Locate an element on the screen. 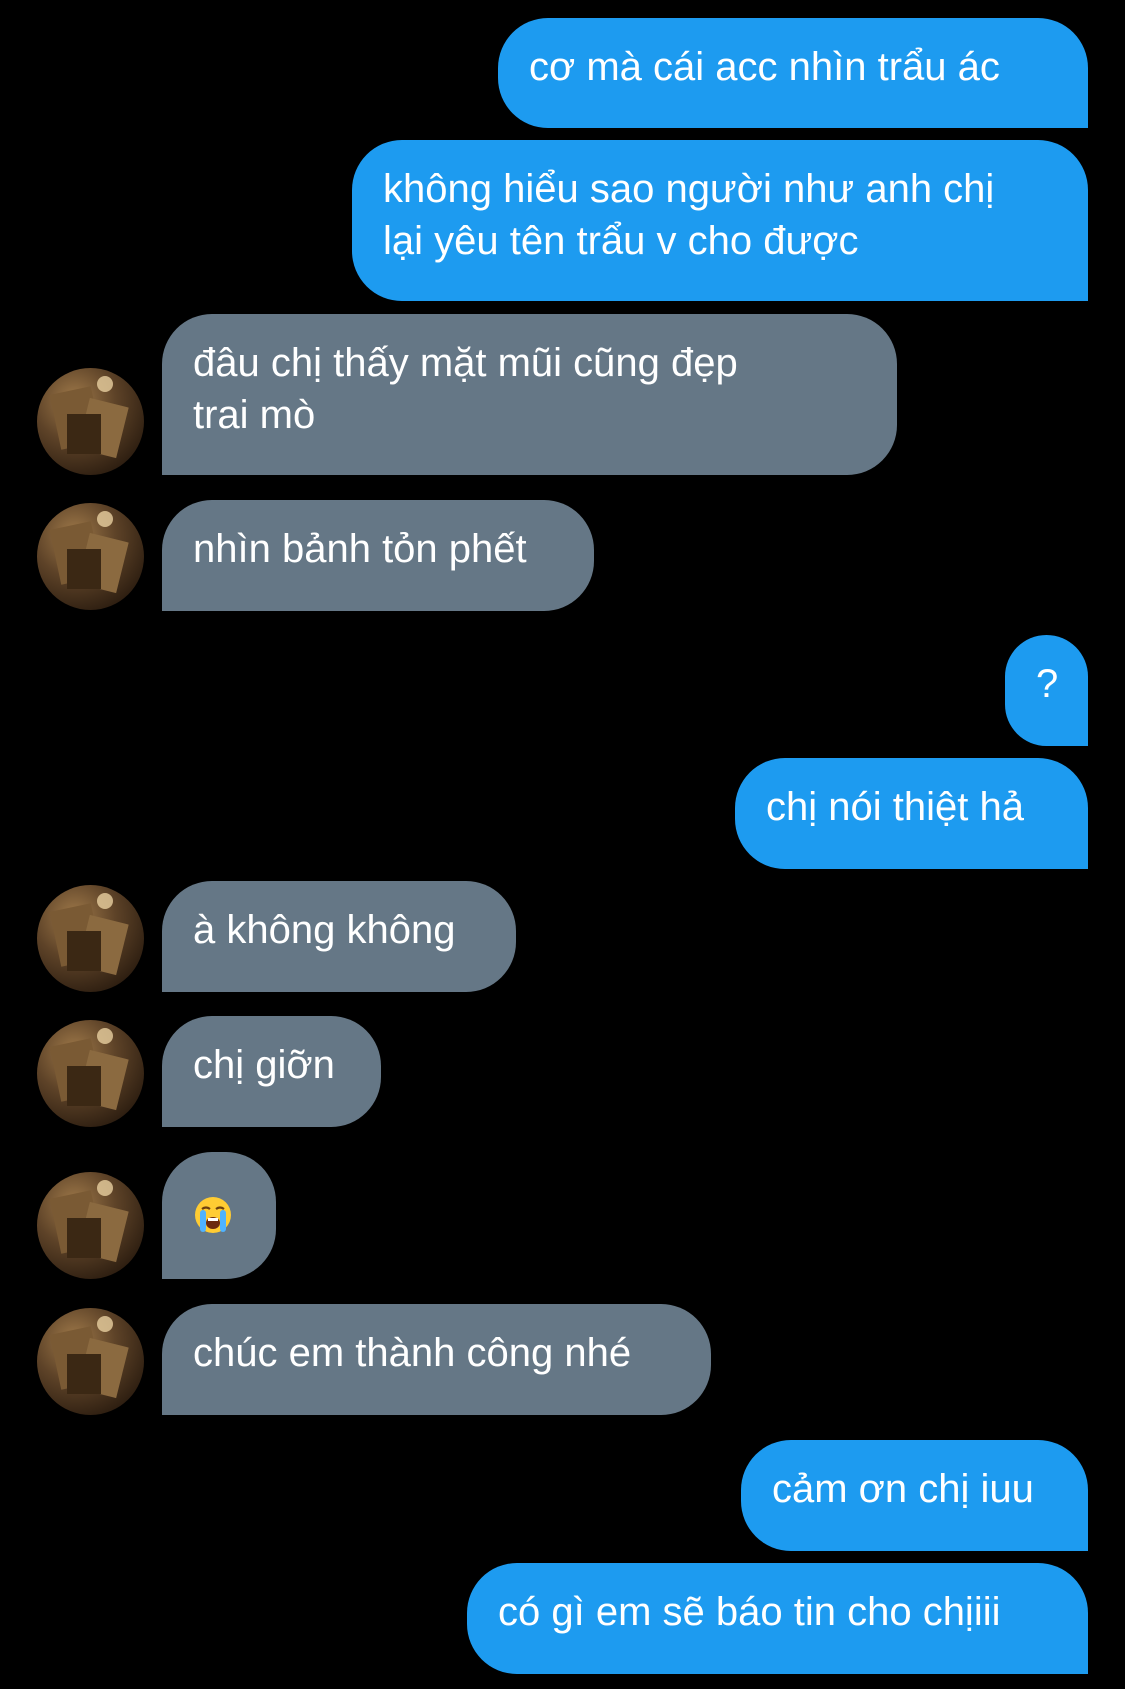 The width and height of the screenshot is (1125, 1689). sent-message: chị nói thiệt hả is located at coordinates (911, 813).